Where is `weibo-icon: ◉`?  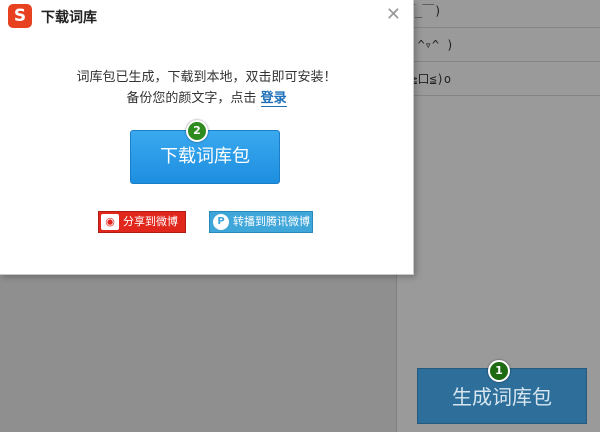 weibo-icon: ◉ is located at coordinates (110, 222).